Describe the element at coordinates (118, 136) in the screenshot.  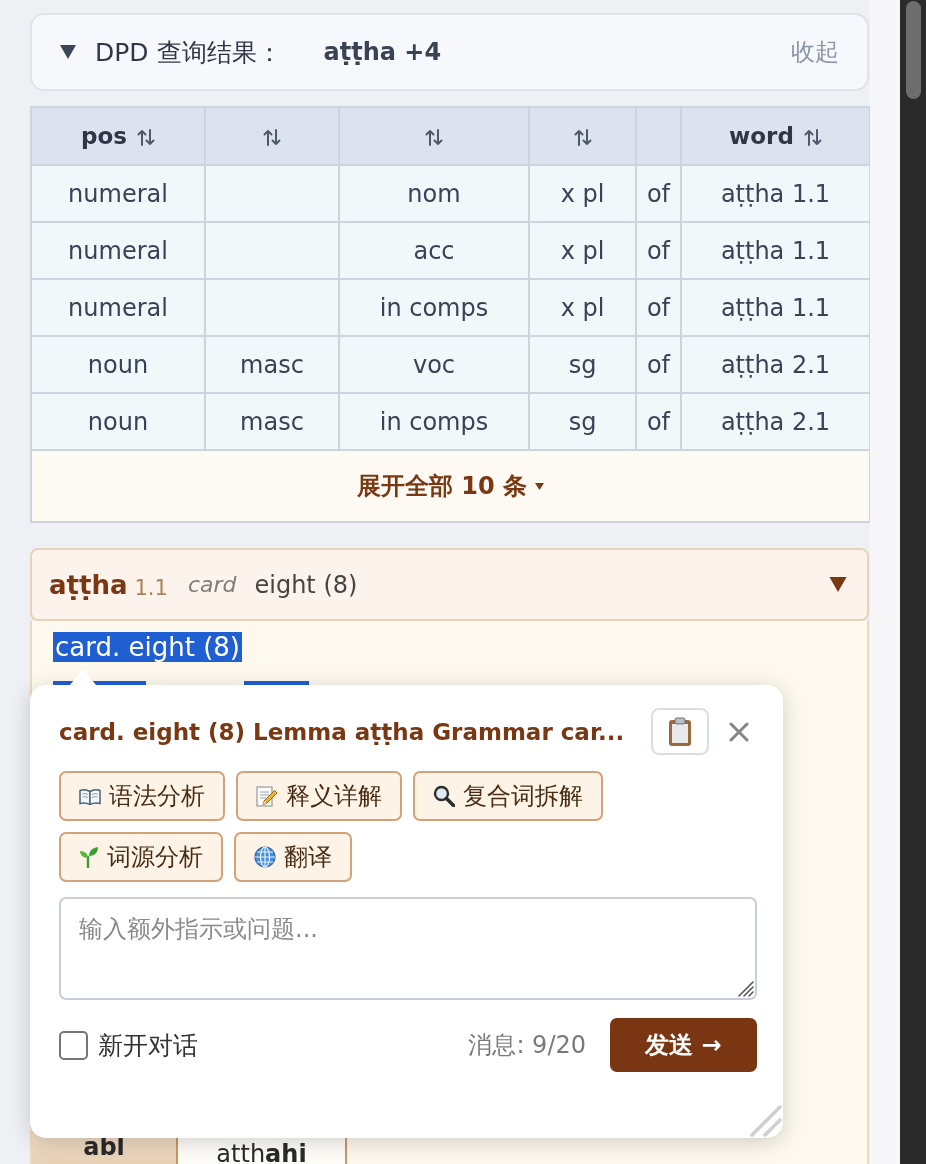
I see `column-header: pos` at that location.